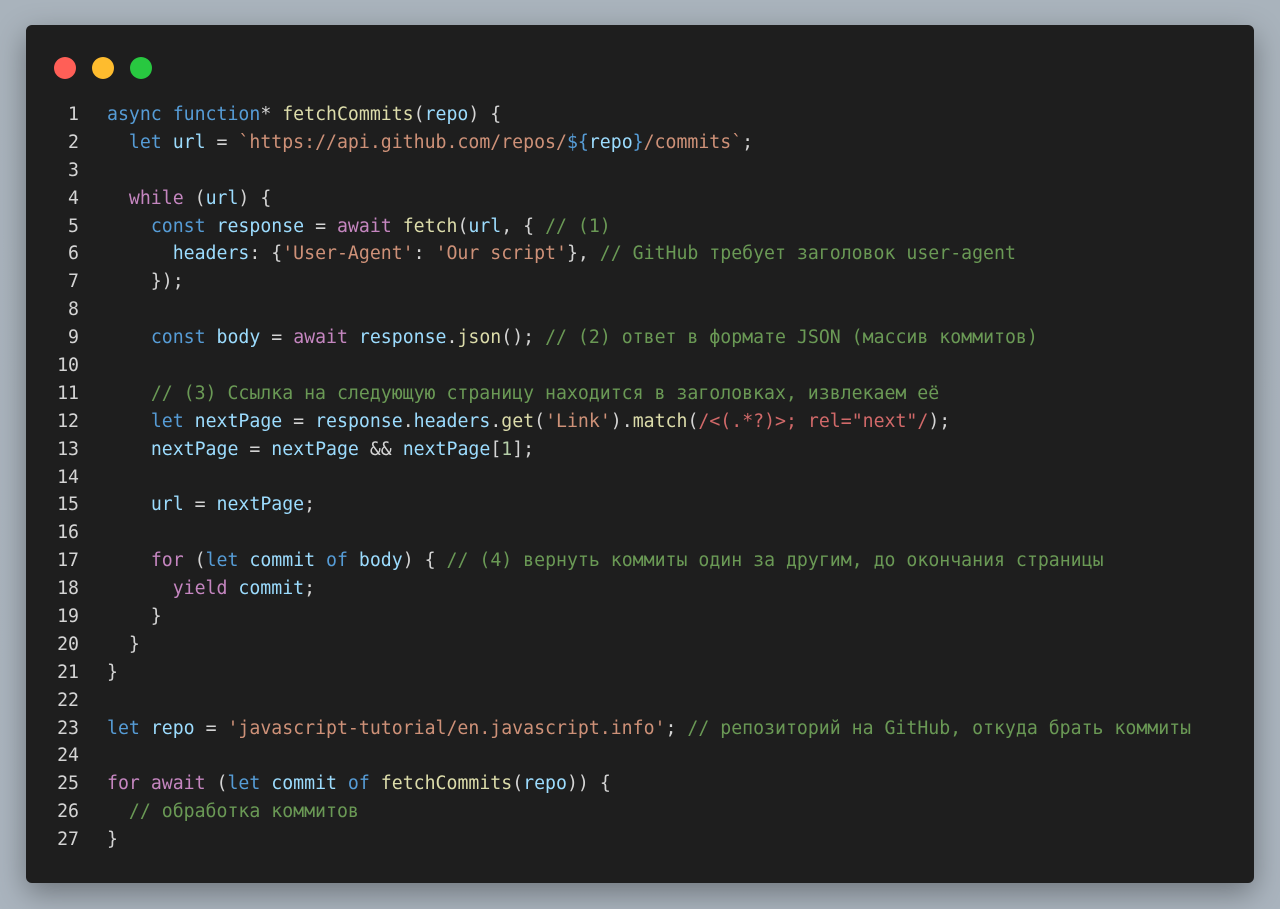 This screenshot has height=909, width=1280. I want to click on line-text: async function* fetchCommits(repo) {, so click(304, 115).